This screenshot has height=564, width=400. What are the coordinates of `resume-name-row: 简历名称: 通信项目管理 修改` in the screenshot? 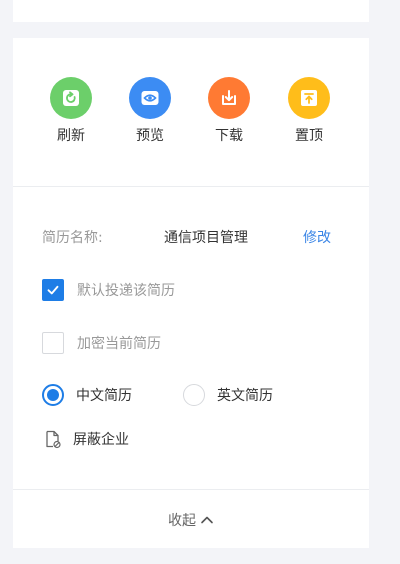 It's located at (192, 237).